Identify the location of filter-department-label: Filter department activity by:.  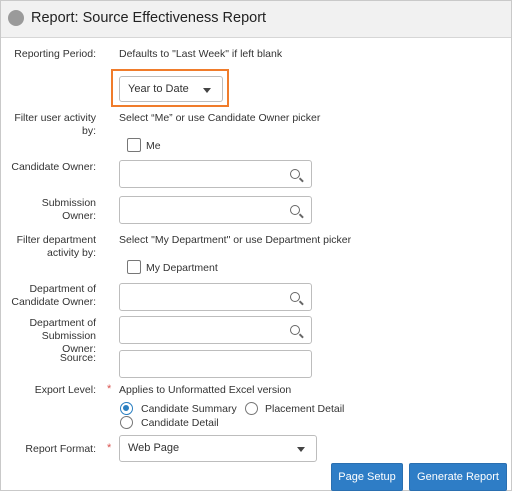
(52, 247).